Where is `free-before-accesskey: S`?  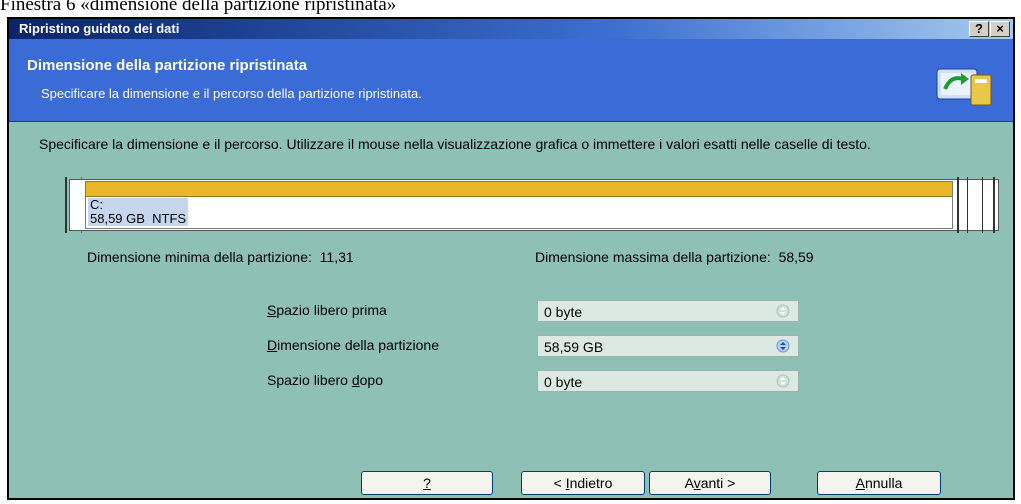
free-before-accesskey: S is located at coordinates (272, 310).